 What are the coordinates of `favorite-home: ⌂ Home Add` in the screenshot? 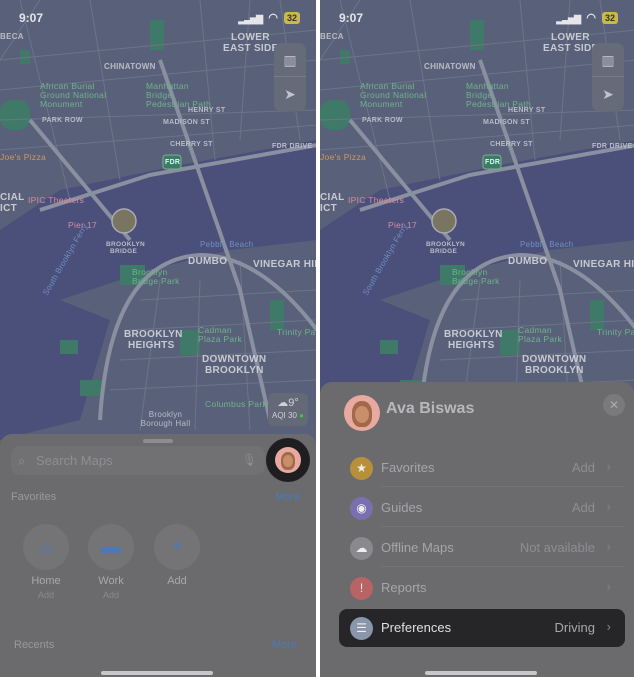 It's located at (46, 562).